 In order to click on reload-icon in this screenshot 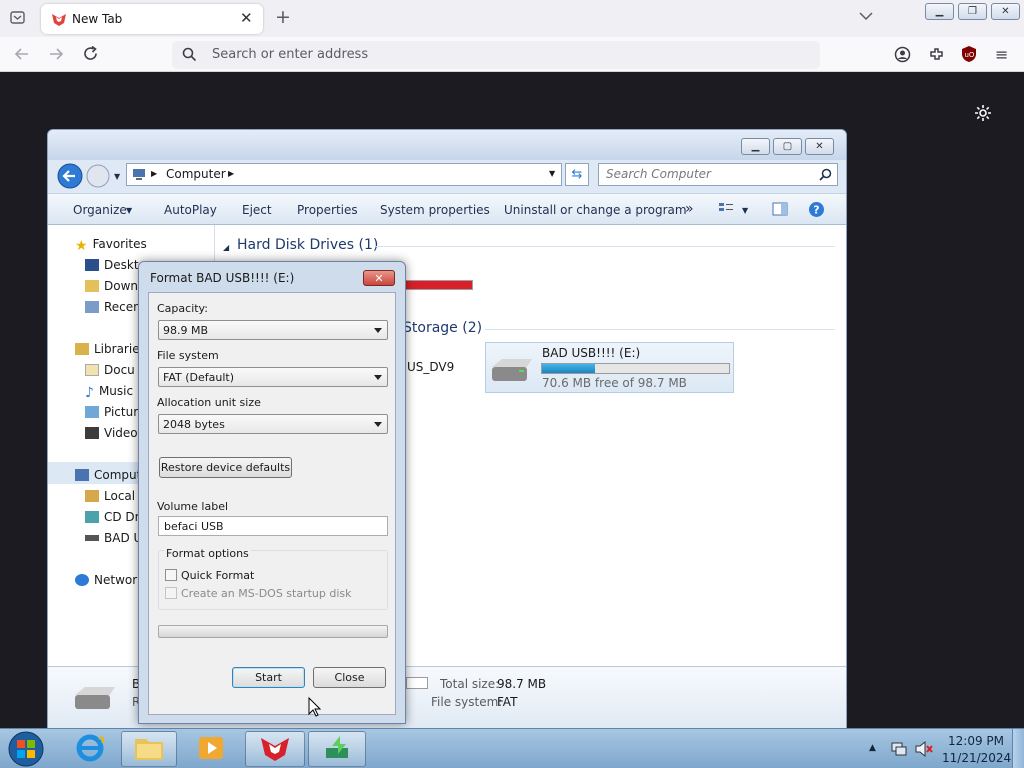, I will do `click(90, 55)`.